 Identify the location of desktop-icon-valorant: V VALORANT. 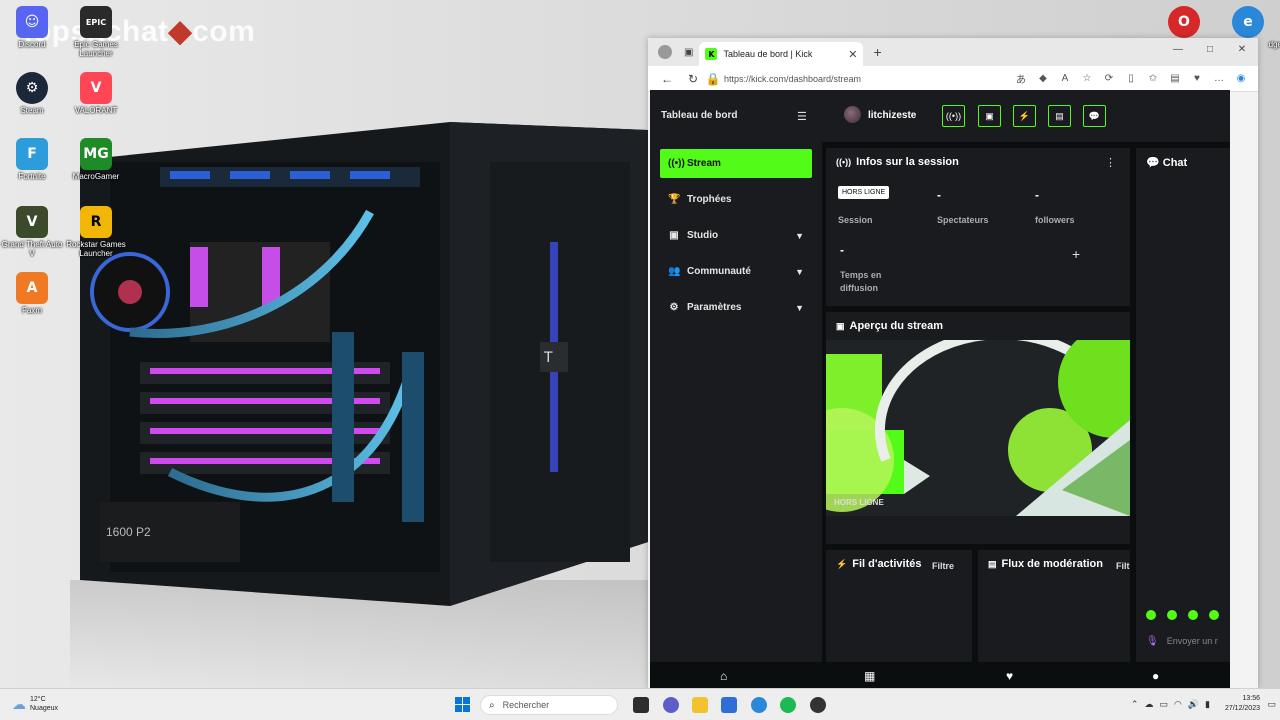
(96, 93).